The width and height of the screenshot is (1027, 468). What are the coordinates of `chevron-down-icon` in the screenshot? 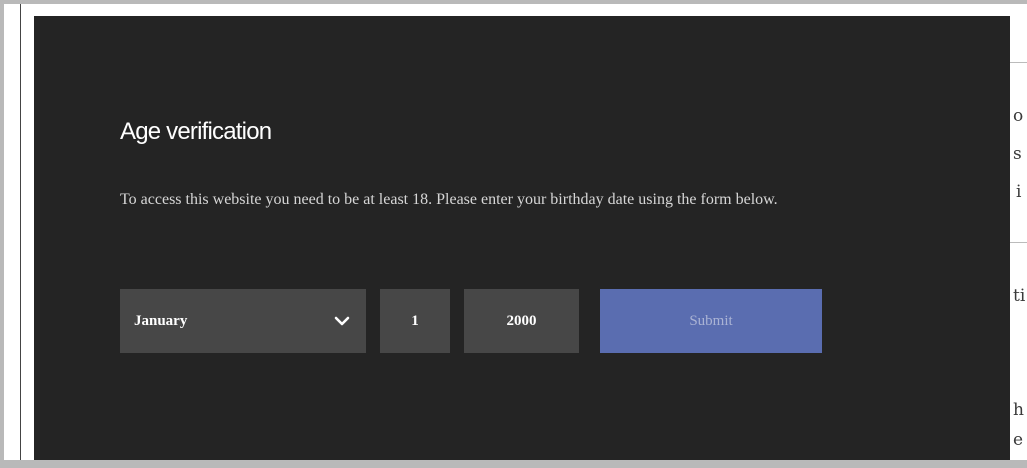 It's located at (342, 321).